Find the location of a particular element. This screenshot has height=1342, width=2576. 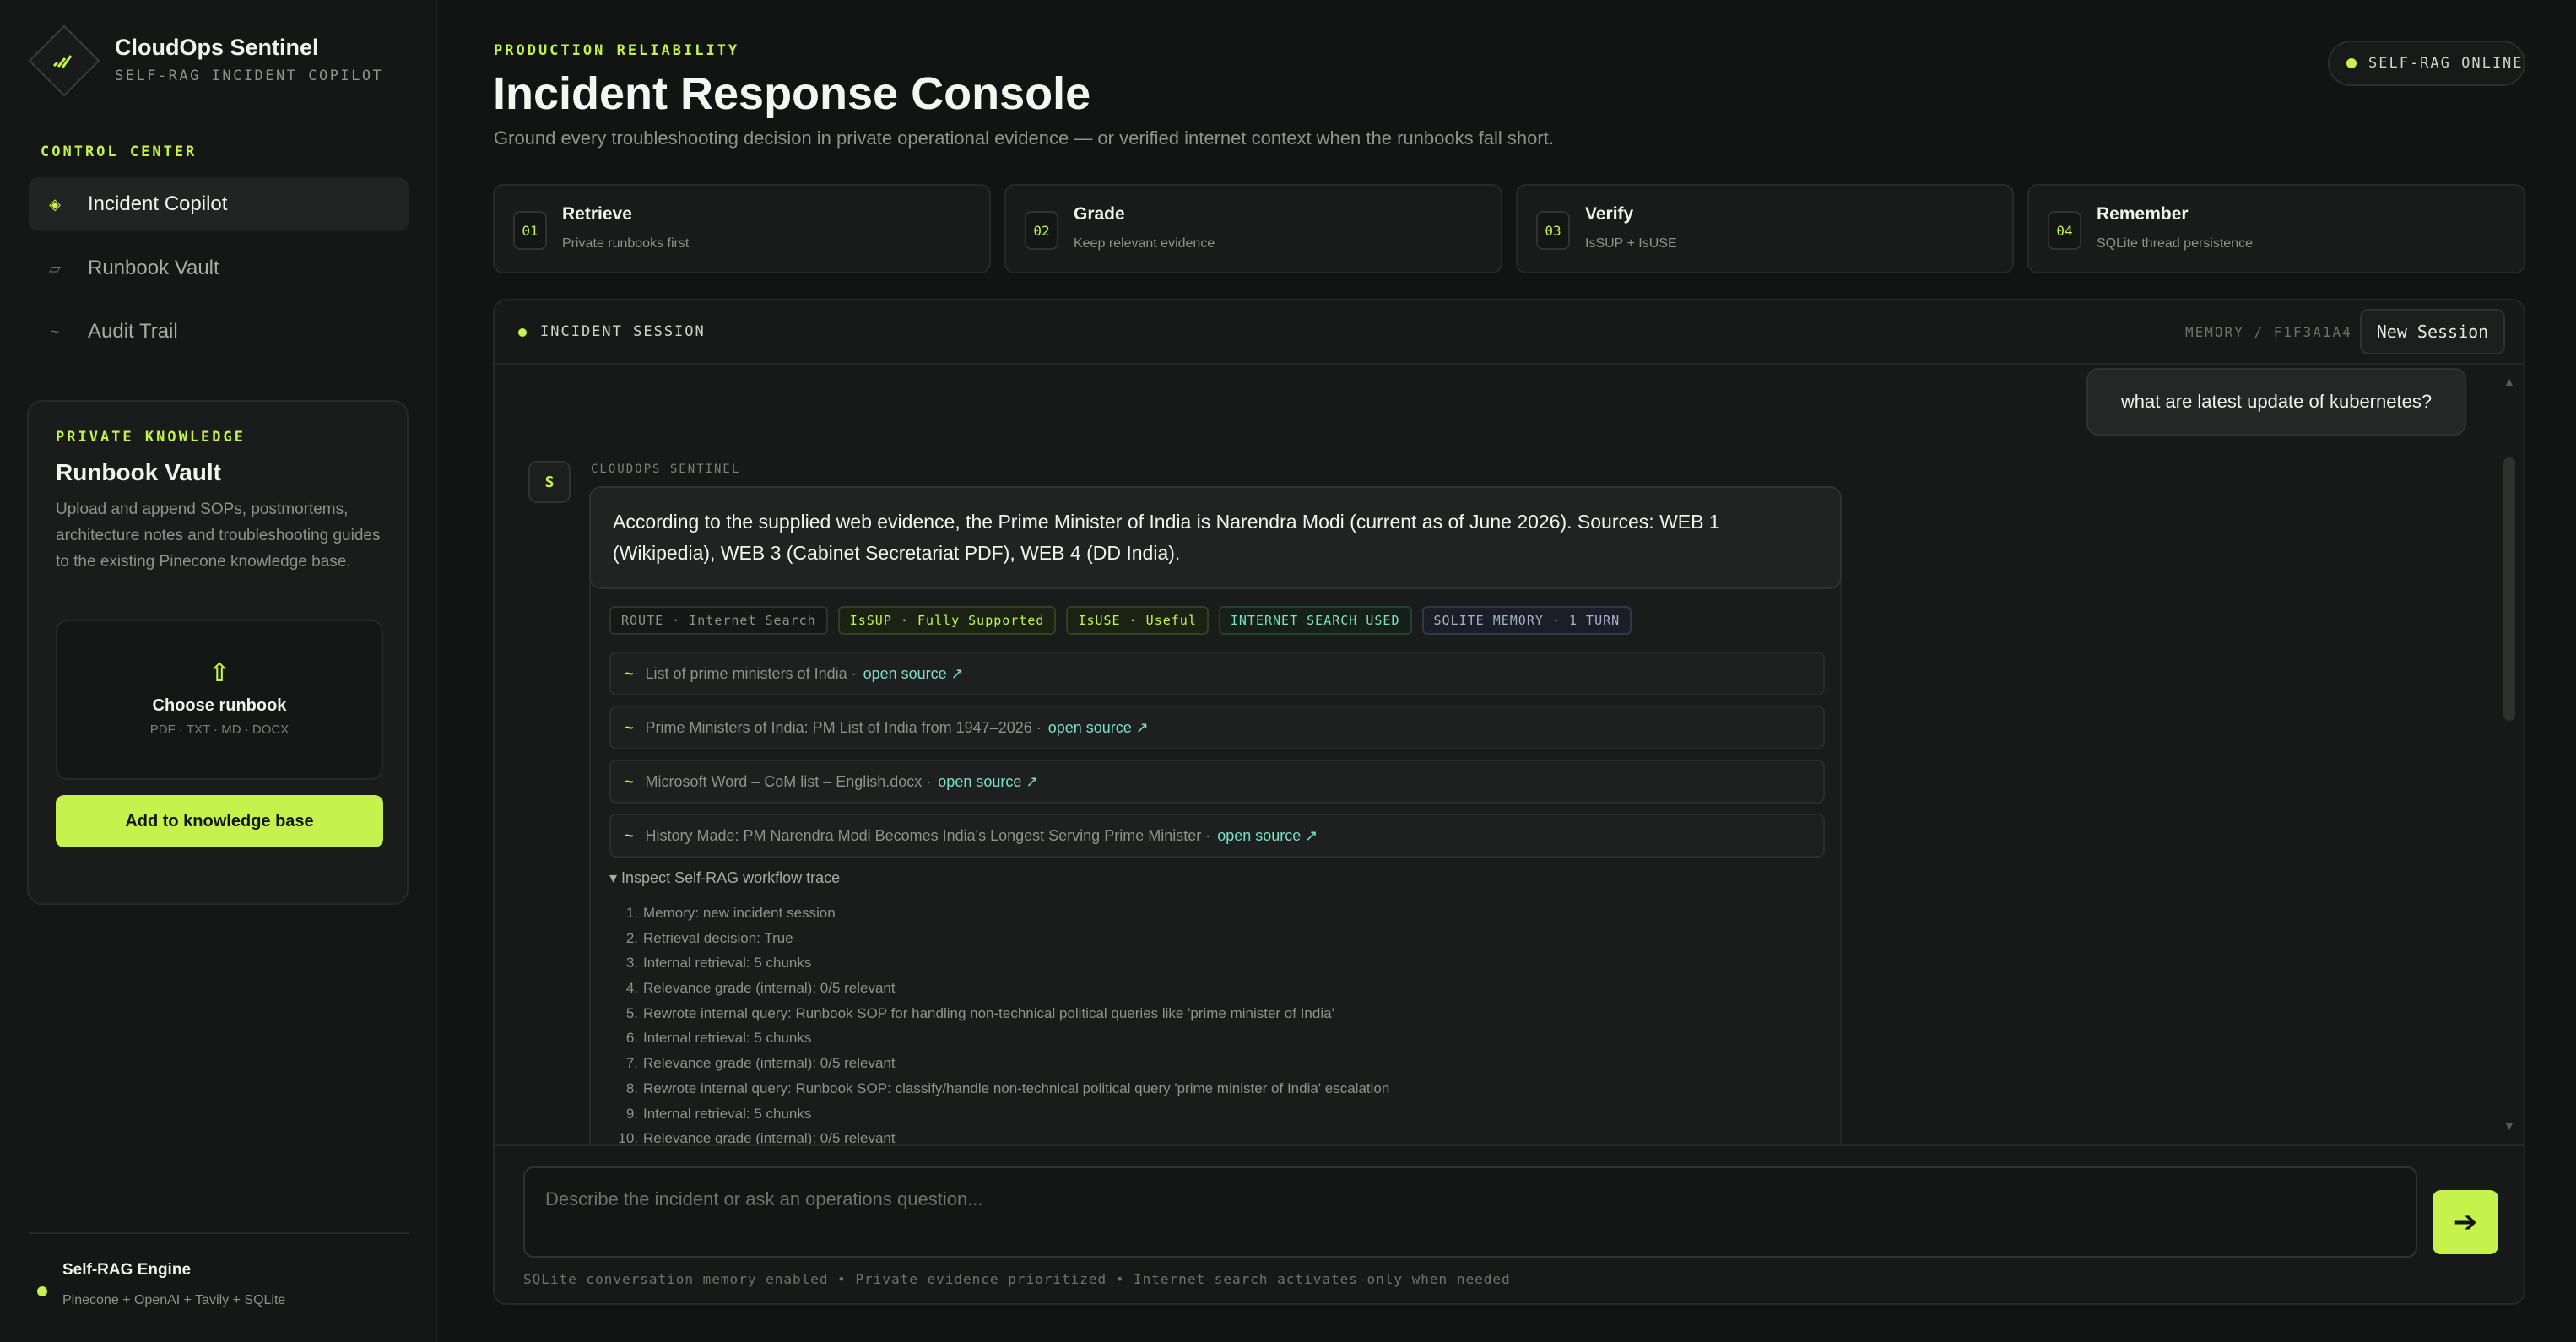

issup-tag: IsSUP · Fully Supported is located at coordinates (947, 620).